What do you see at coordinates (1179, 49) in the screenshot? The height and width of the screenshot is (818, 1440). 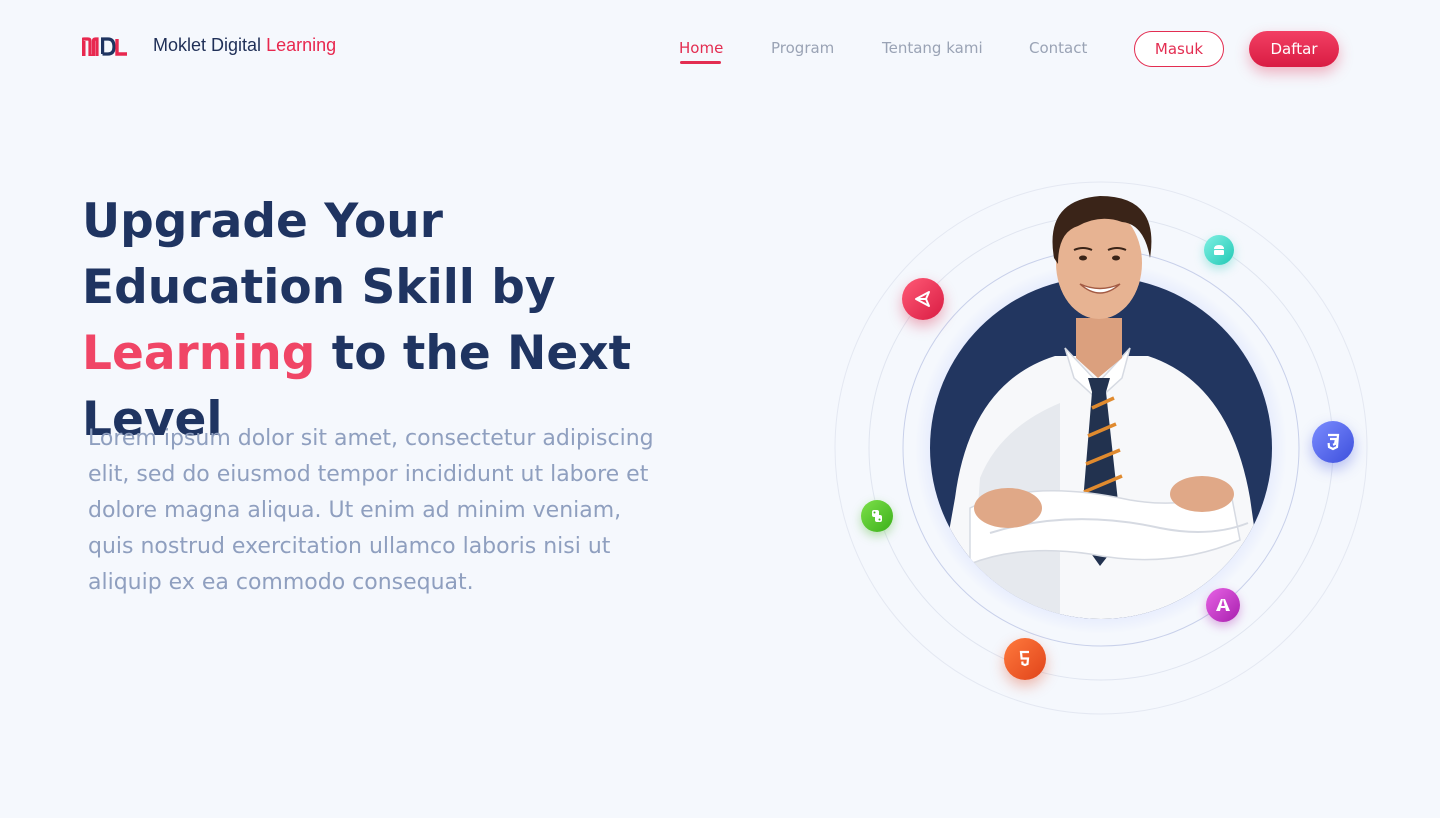 I see `login-button: Masuk` at bounding box center [1179, 49].